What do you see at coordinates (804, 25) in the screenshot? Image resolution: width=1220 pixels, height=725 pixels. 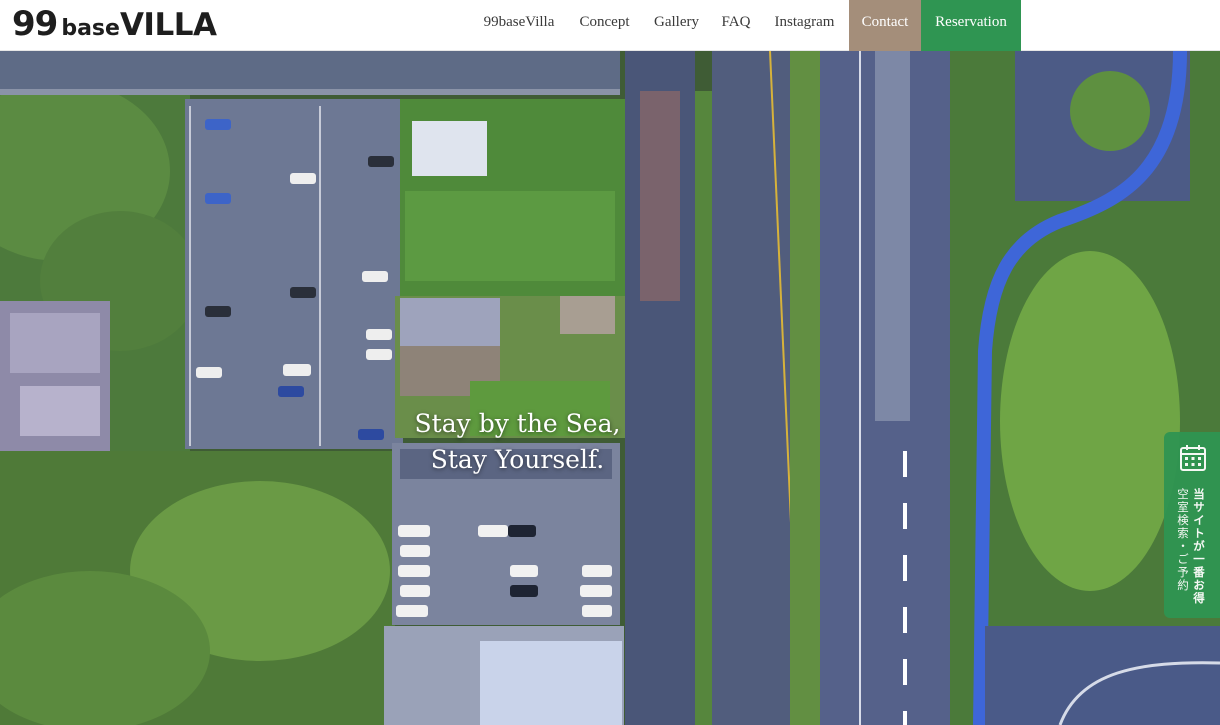 I see `nav-instagram: Instagram` at bounding box center [804, 25].